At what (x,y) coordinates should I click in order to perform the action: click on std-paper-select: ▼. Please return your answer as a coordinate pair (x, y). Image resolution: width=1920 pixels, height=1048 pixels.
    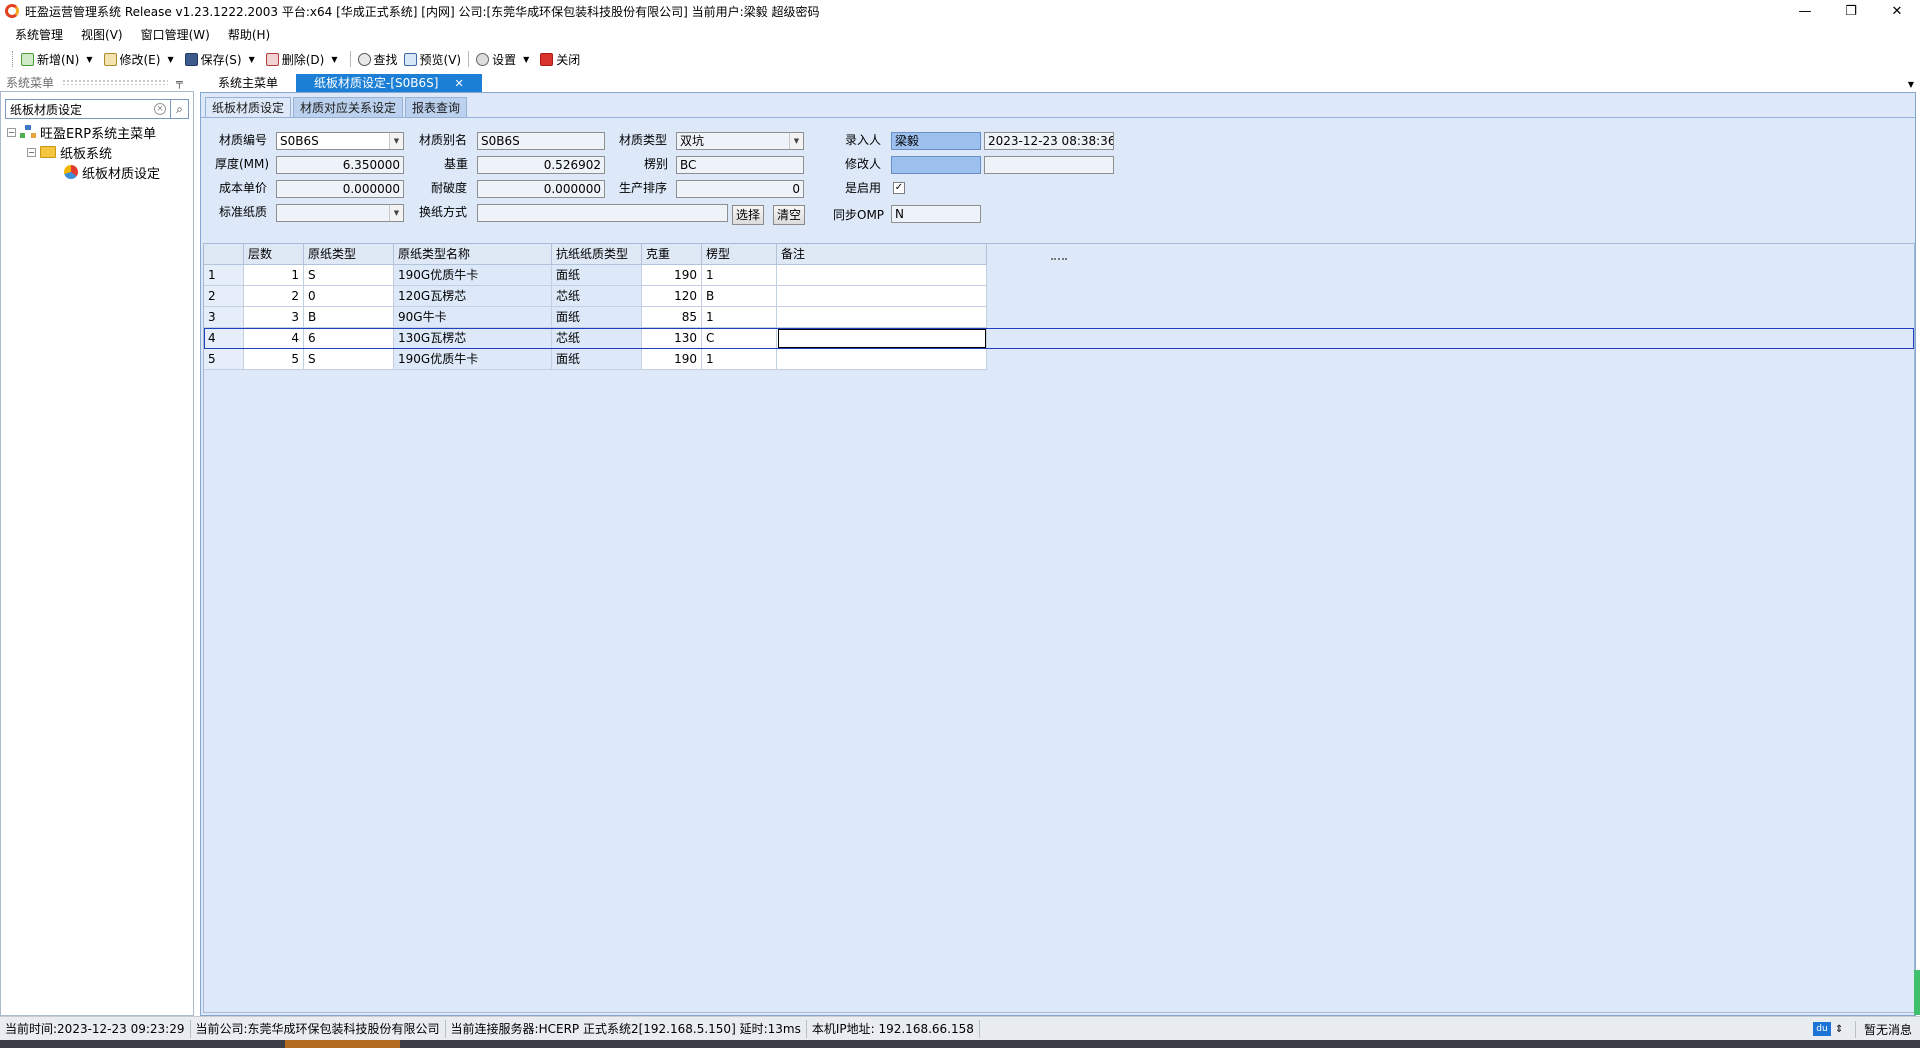
    Looking at the image, I should click on (340, 213).